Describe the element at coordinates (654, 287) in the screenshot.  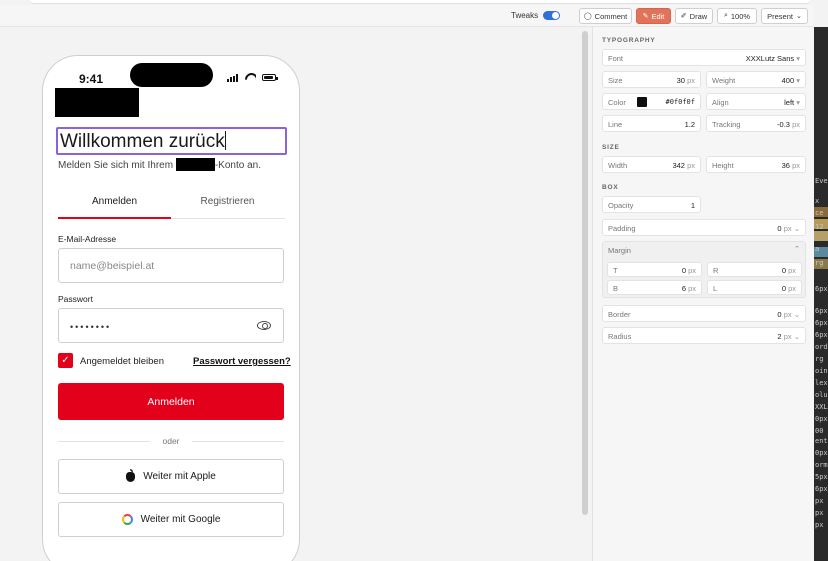
I see `margin-bottom-field: B 6 px` at that location.